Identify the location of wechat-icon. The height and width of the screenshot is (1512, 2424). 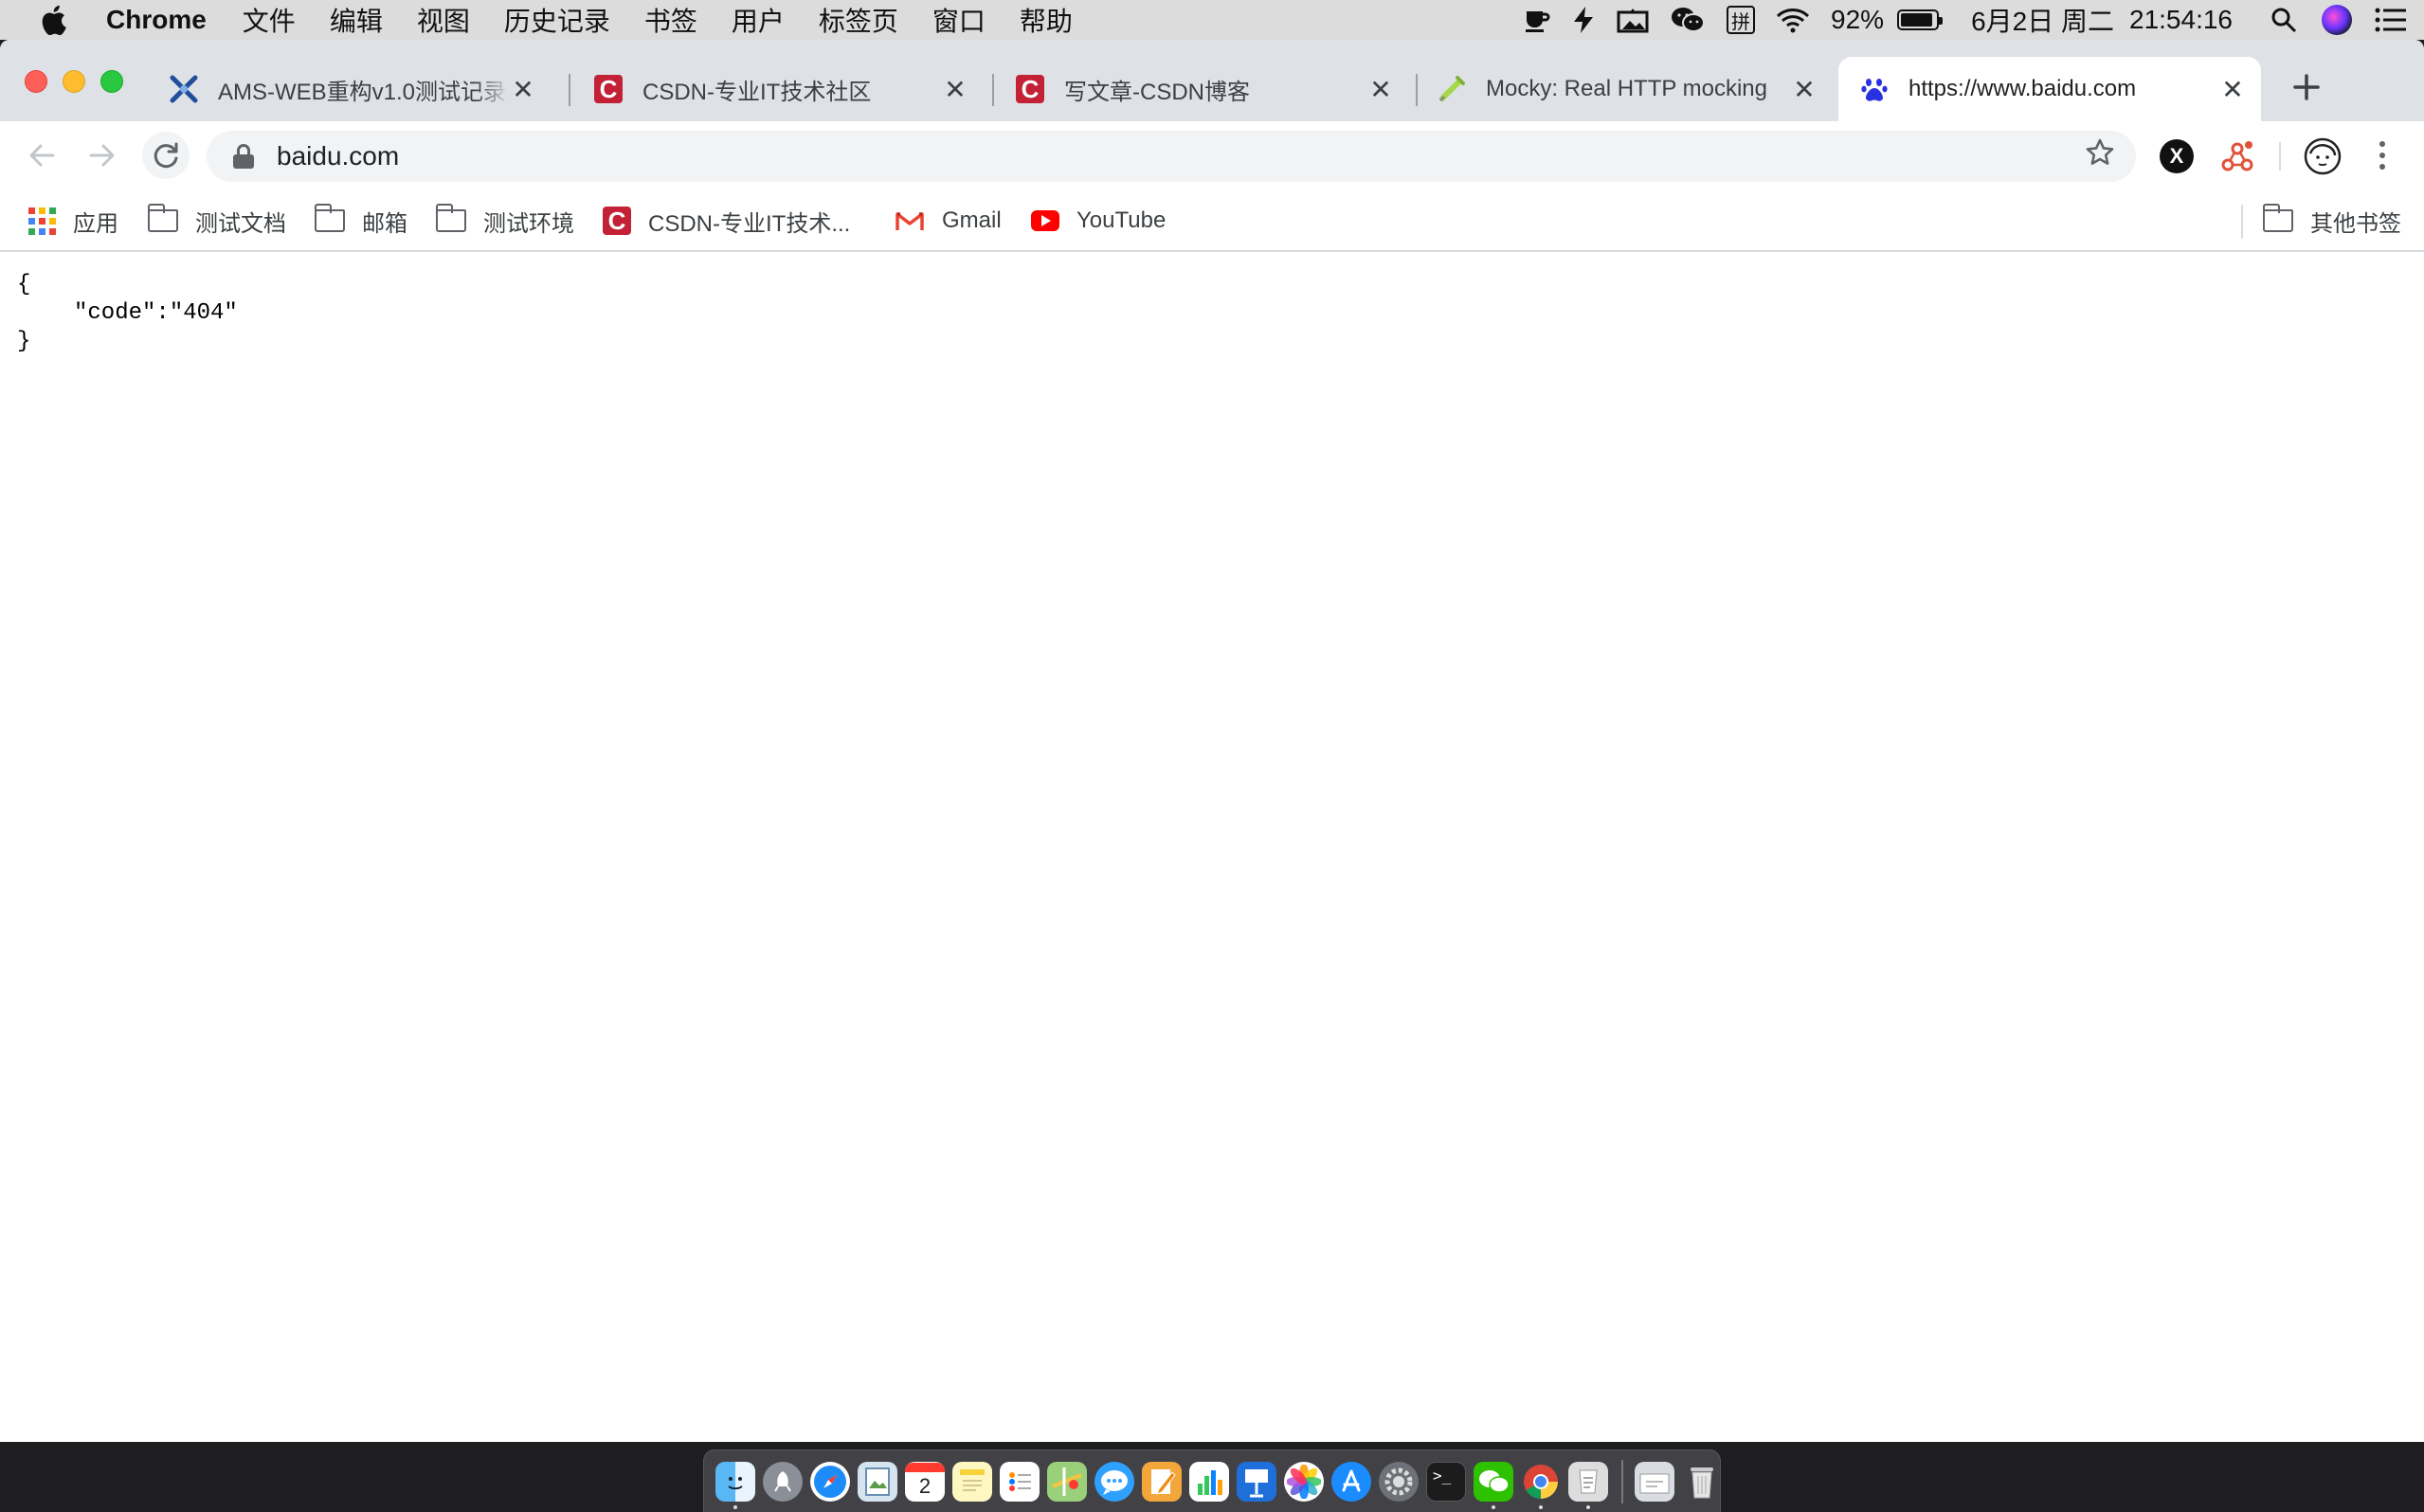
(1493, 1485).